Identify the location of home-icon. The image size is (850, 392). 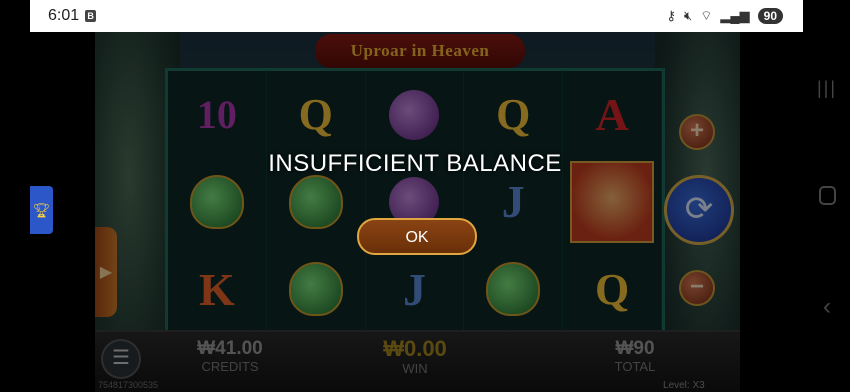
(827, 195).